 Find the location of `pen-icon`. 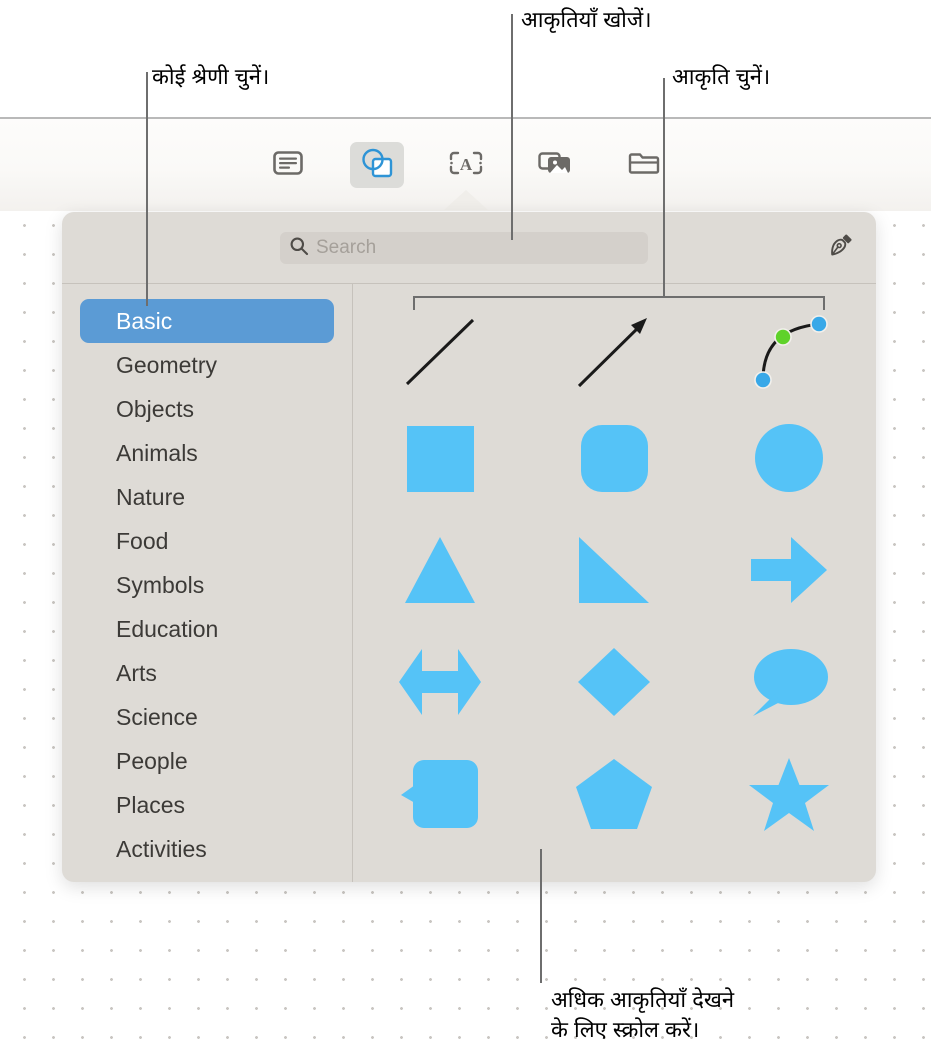

pen-icon is located at coordinates (841, 248).